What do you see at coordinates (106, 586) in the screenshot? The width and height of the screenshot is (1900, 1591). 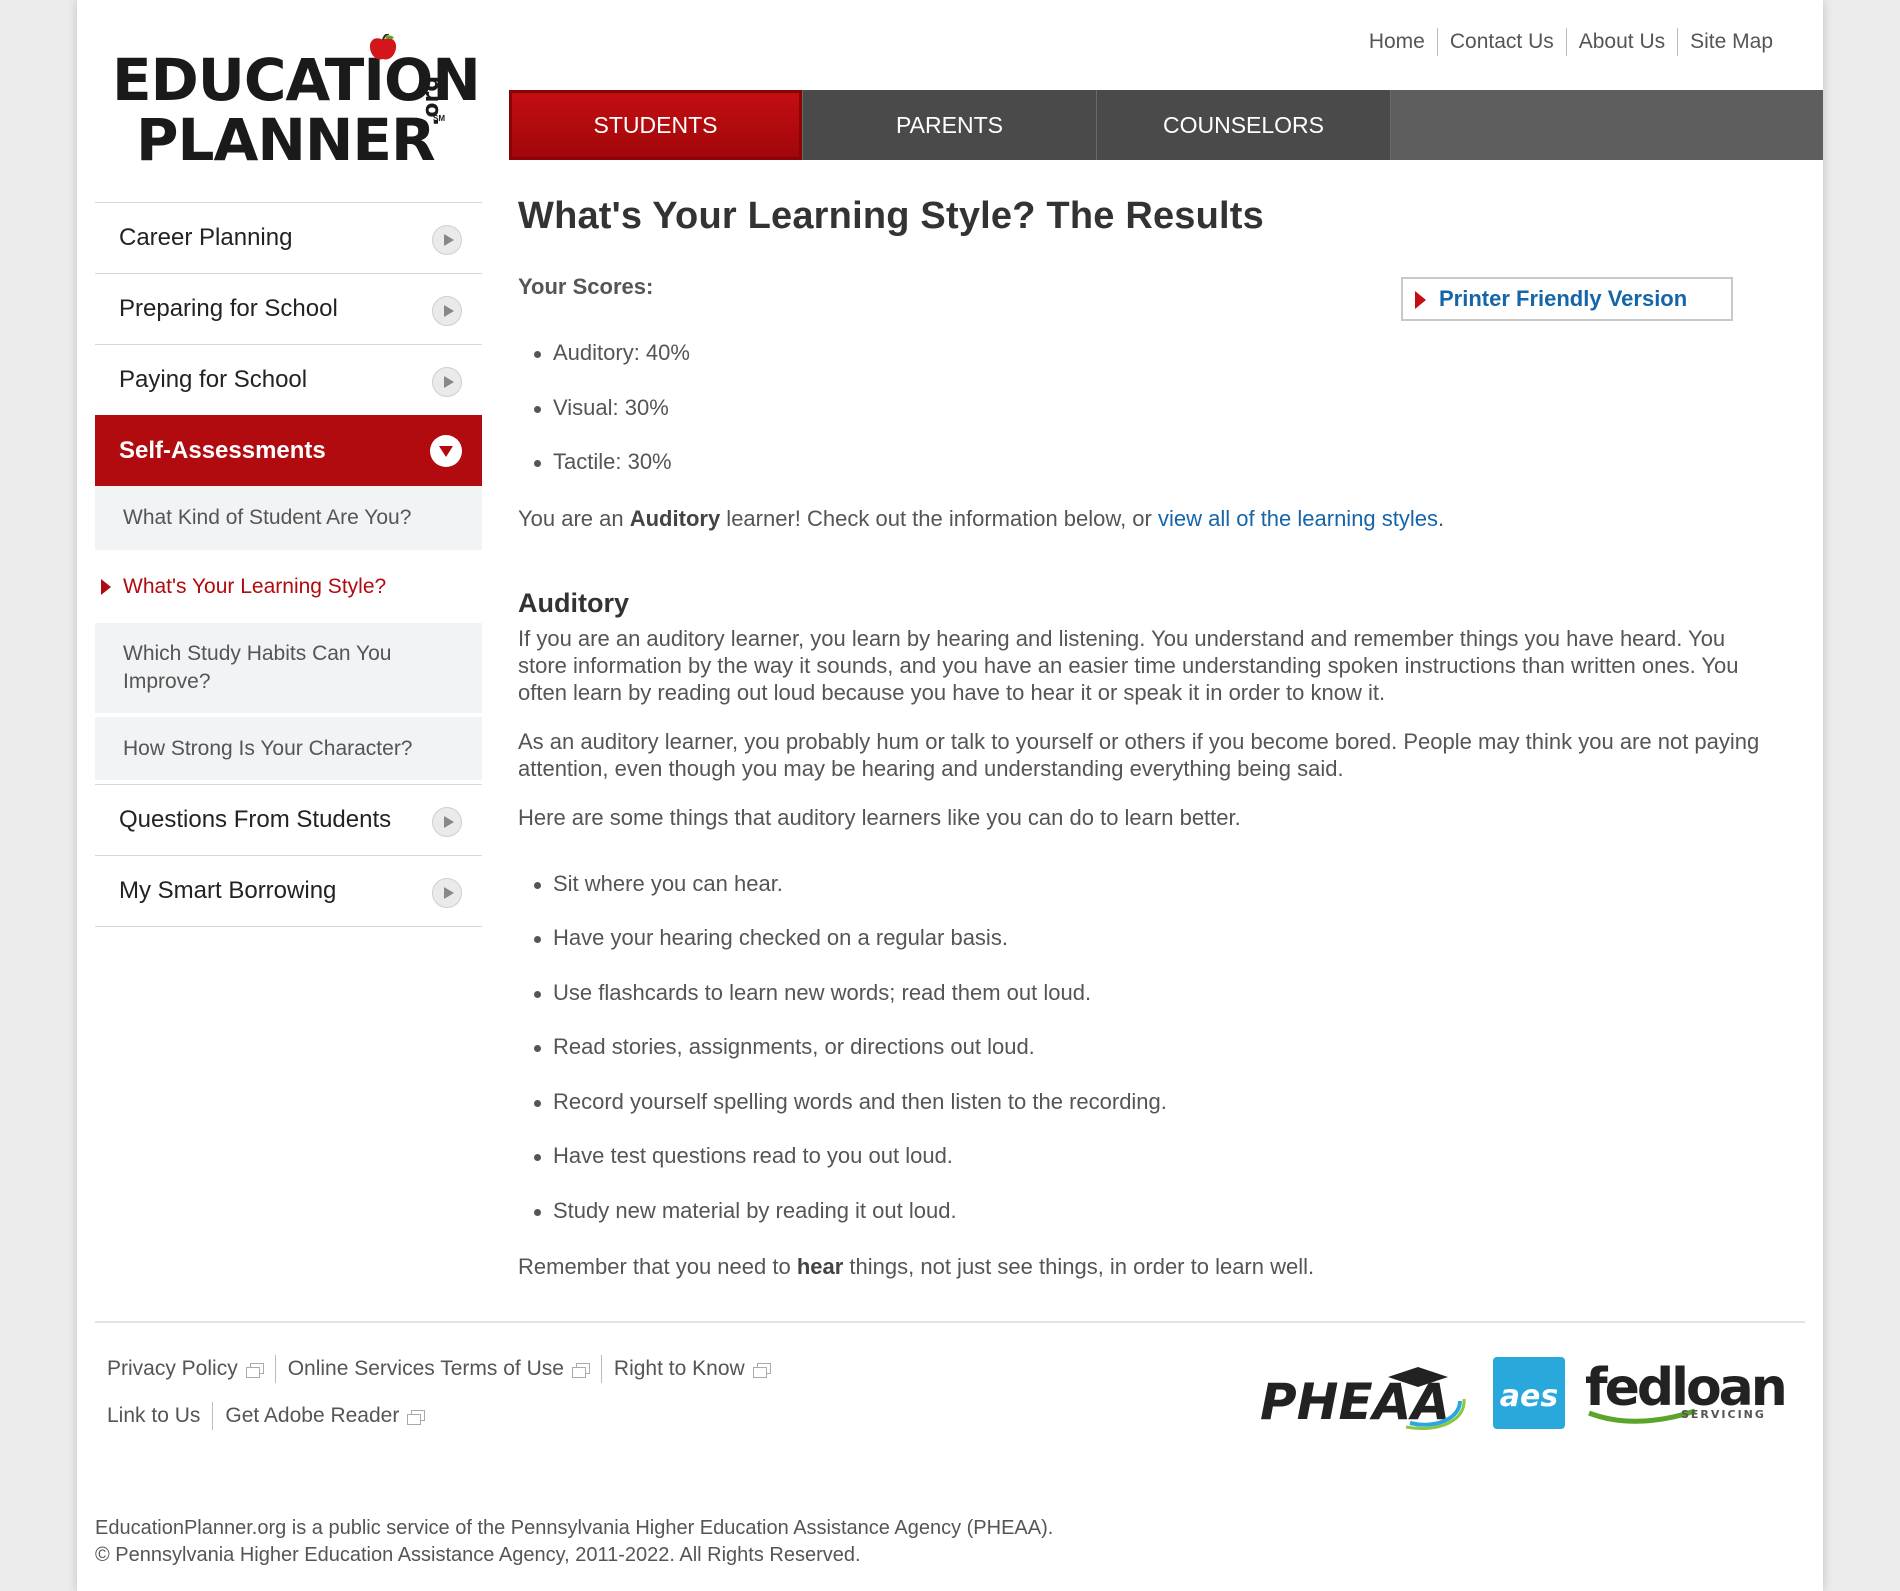 I see `current-page-marker-icon` at bounding box center [106, 586].